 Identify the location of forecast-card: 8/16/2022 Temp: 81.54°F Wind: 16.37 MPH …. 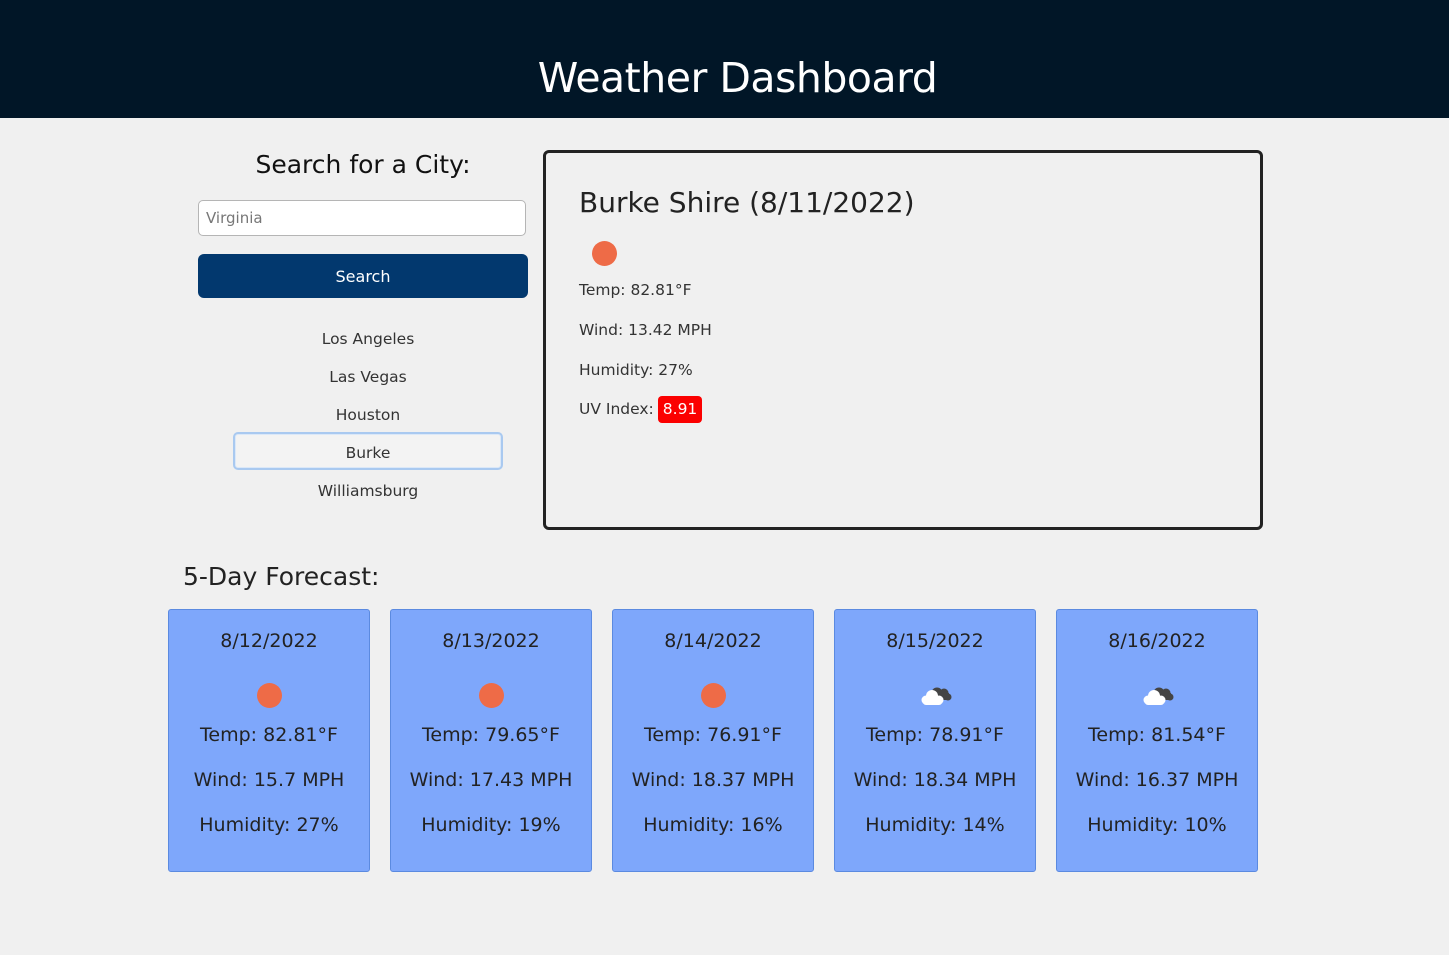
(1157, 740).